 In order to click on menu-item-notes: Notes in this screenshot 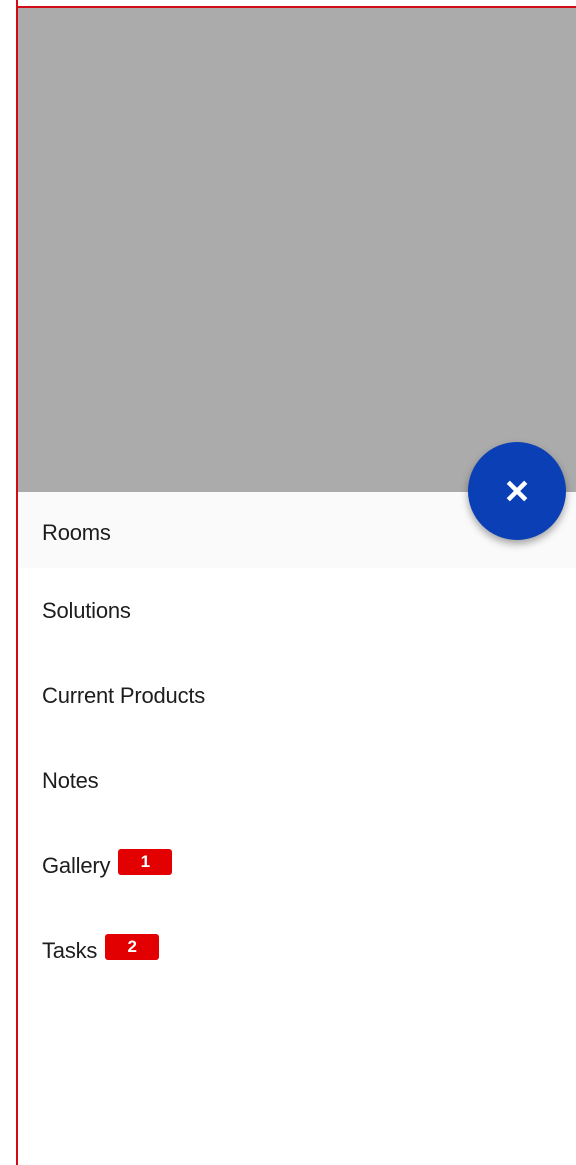, I will do `click(297, 780)`.